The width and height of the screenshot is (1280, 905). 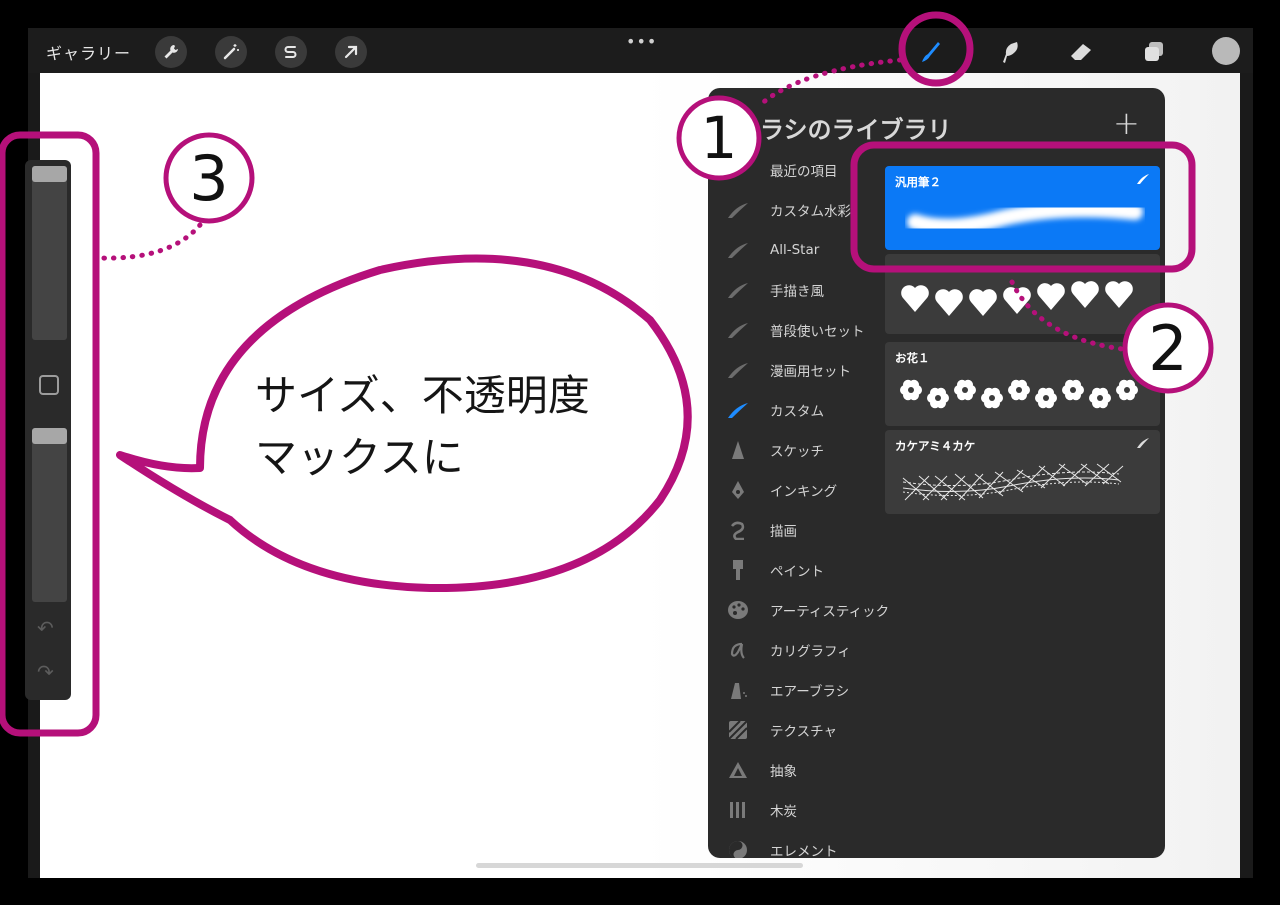 What do you see at coordinates (719, 138) in the screenshot?
I see `marker-1-label: 1` at bounding box center [719, 138].